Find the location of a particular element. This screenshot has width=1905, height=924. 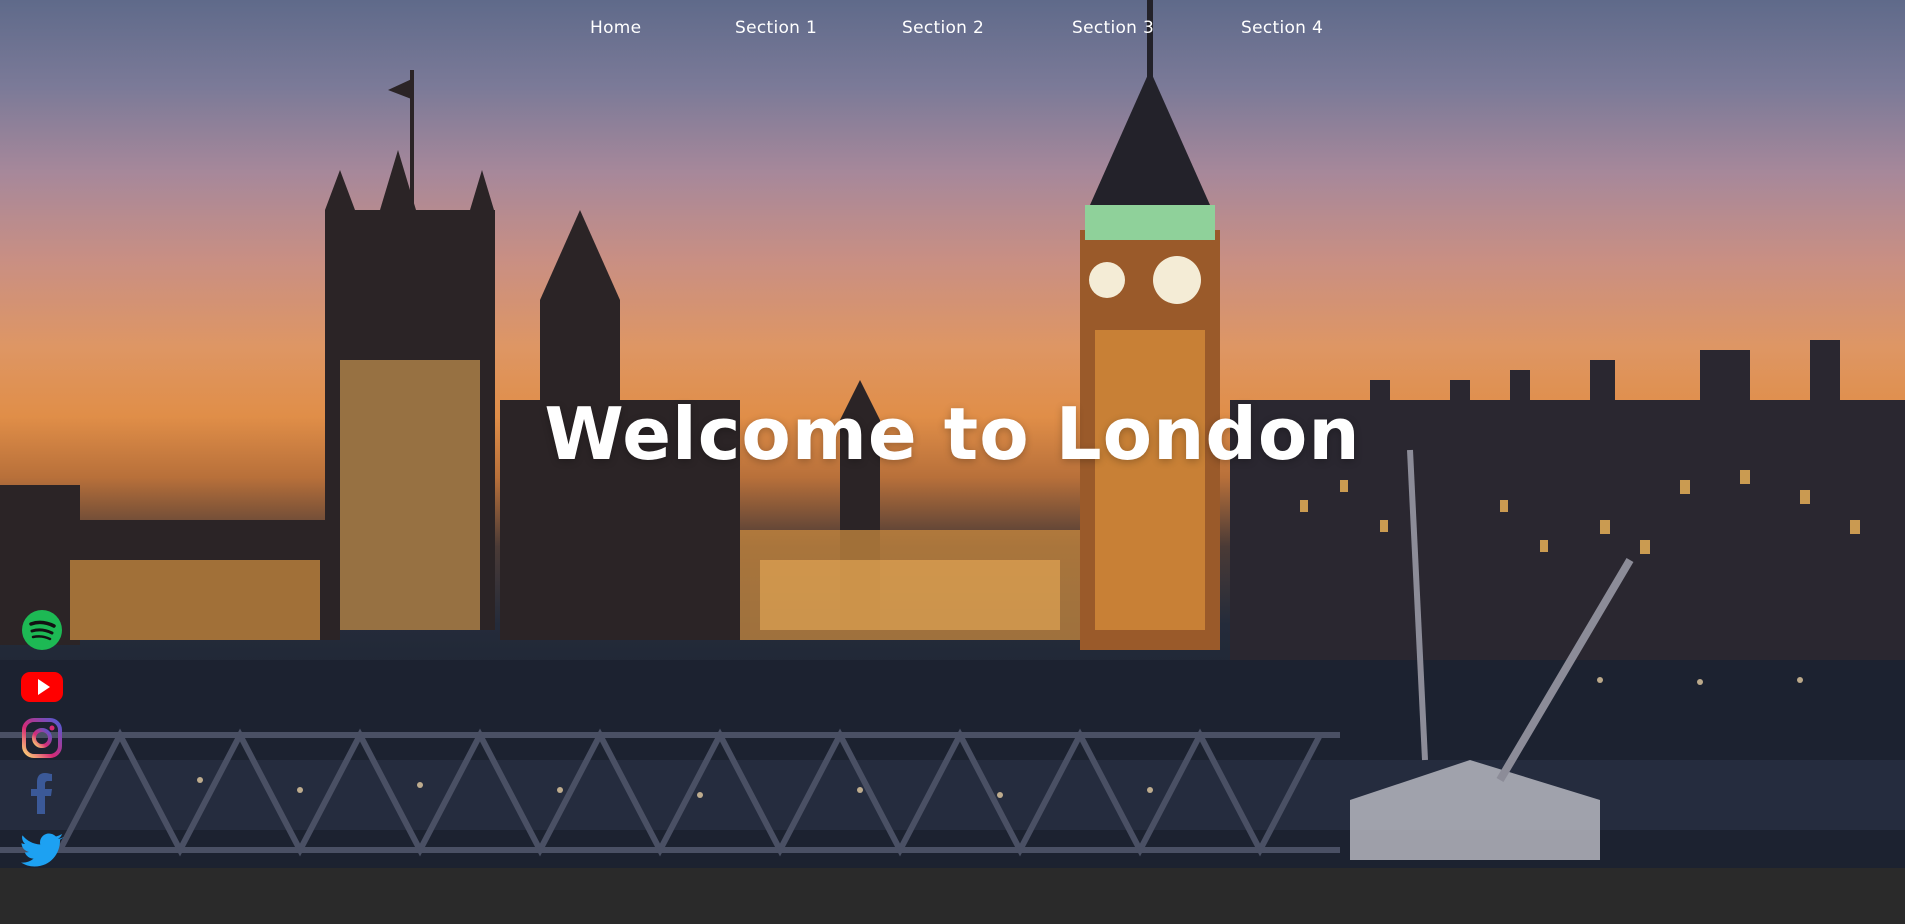

instagram-icon is located at coordinates (42, 738).